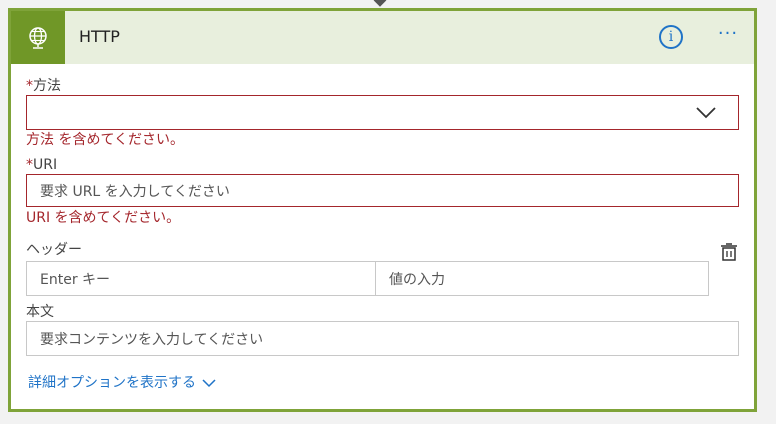 The image size is (776, 424). What do you see at coordinates (728, 36) in the screenshot?
I see `ellipsis-icon: ···` at bounding box center [728, 36].